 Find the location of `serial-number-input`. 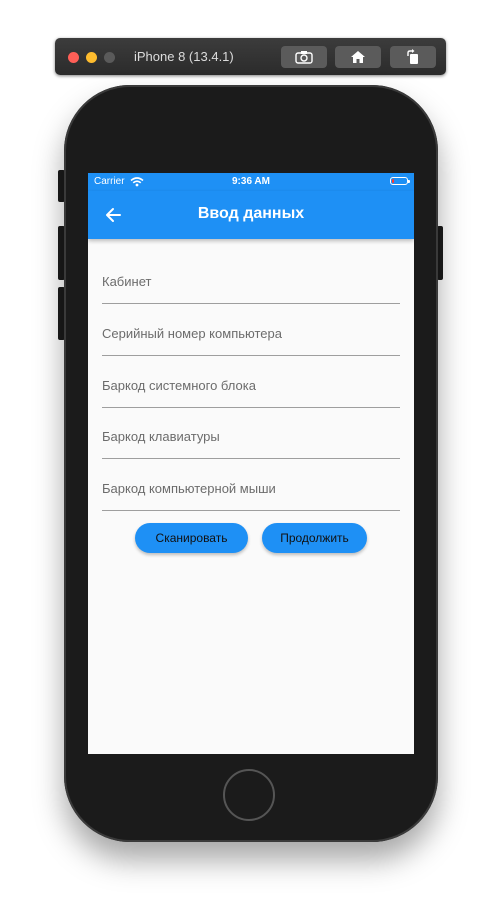

serial-number-input is located at coordinates (251, 333).